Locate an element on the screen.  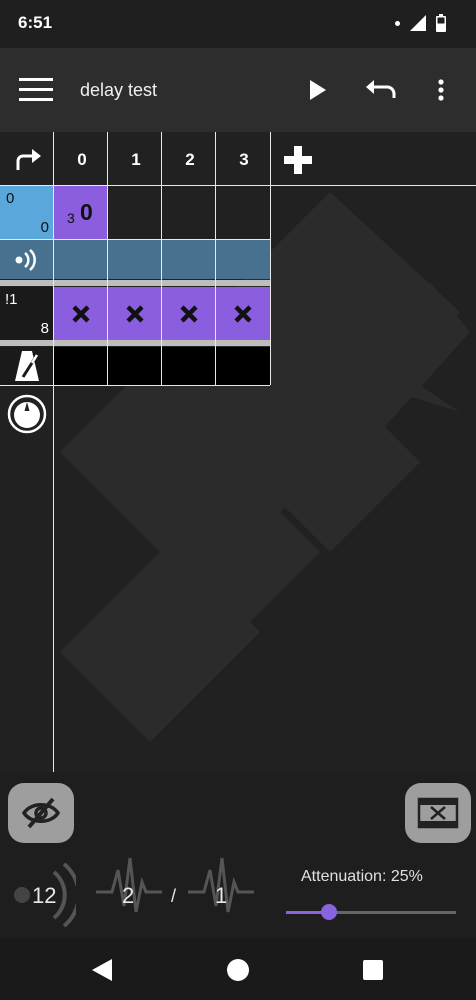
more-vertical-icon is located at coordinates (441, 90).